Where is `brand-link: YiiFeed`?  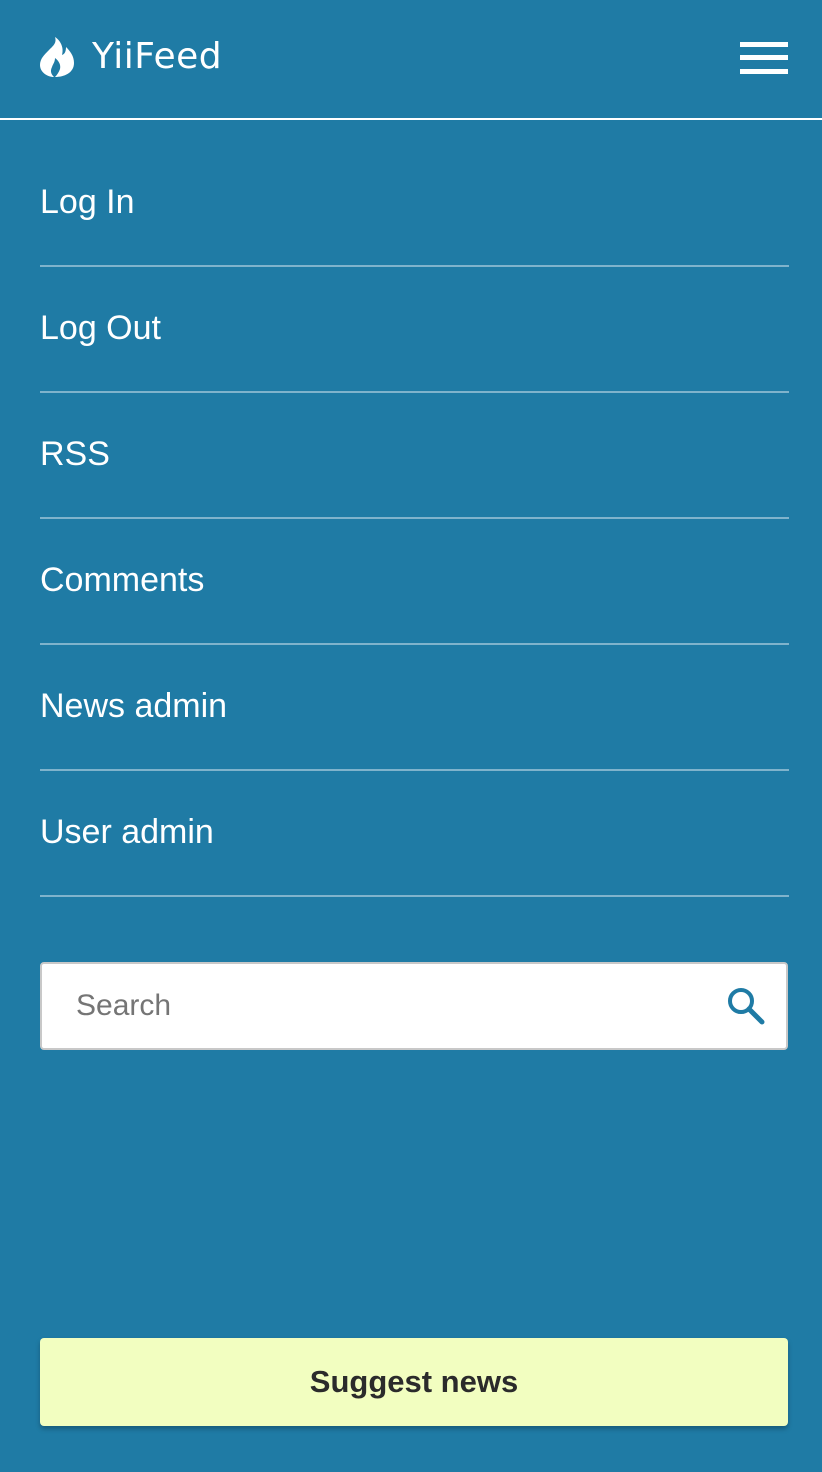 brand-link: YiiFeed is located at coordinates (131, 57).